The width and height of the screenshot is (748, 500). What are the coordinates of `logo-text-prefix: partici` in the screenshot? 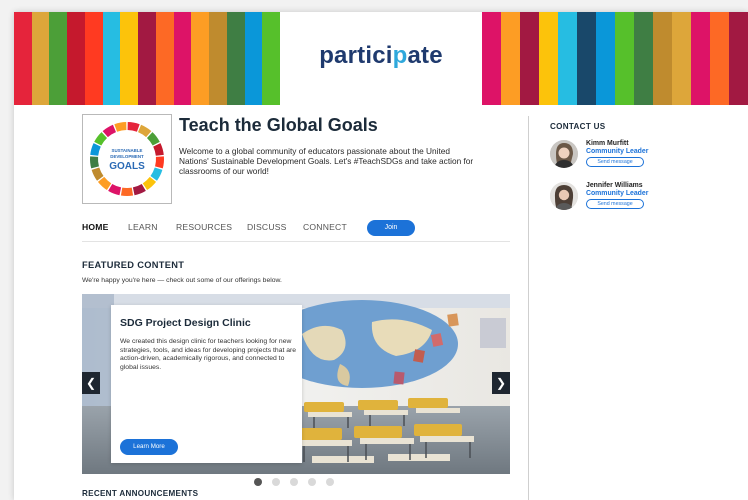 It's located at (356, 55).